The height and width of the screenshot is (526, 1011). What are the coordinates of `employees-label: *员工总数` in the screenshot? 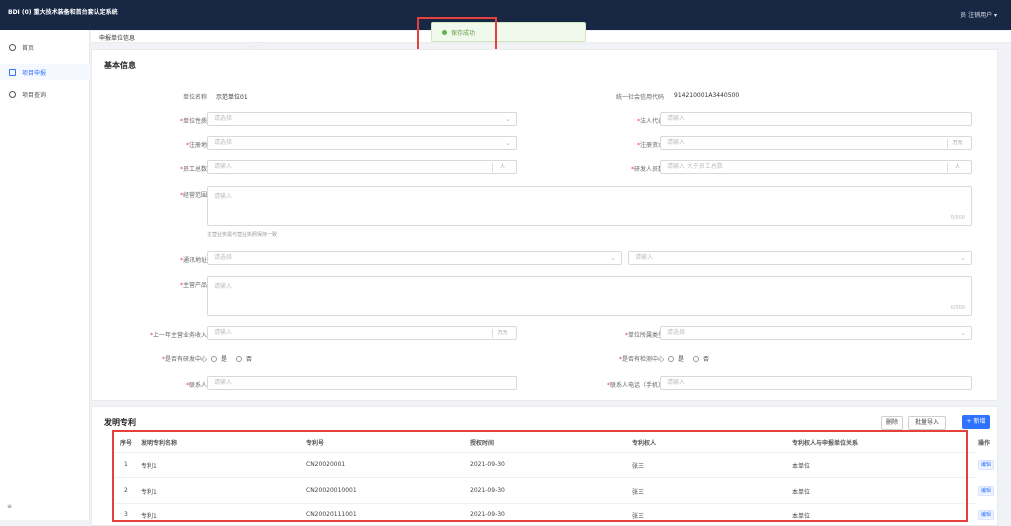 It's located at (193, 169).